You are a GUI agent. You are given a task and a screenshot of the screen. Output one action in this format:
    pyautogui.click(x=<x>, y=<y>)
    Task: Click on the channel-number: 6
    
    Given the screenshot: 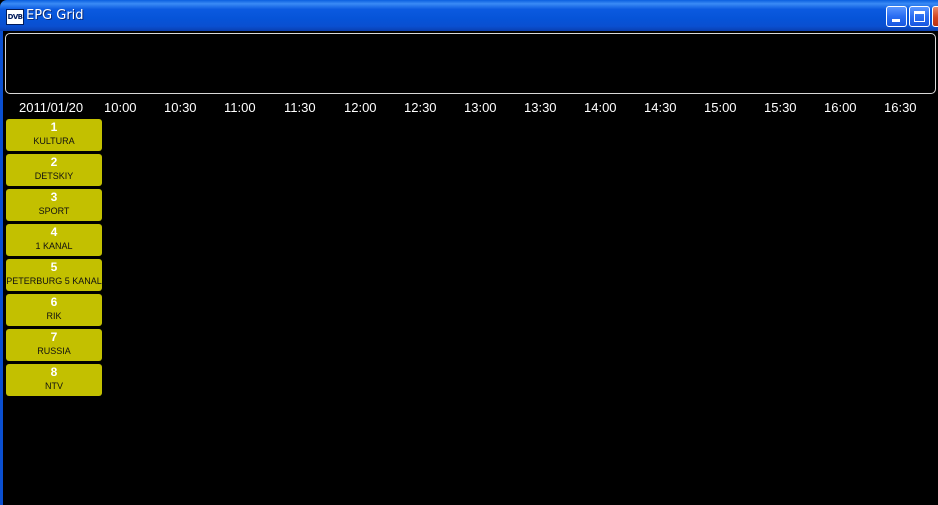 What is the action you would take?
    pyautogui.click(x=54, y=302)
    